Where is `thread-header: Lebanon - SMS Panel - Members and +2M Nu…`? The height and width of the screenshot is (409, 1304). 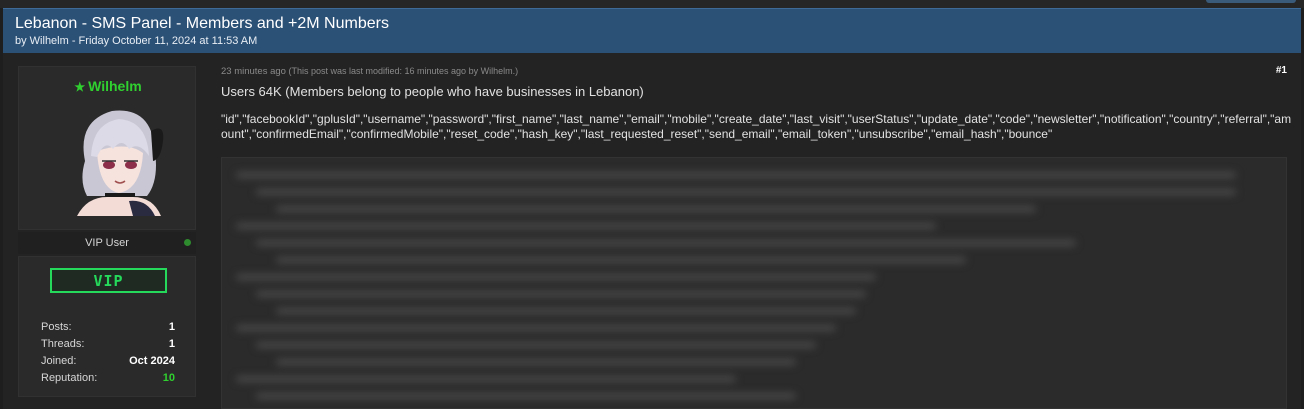 thread-header: Lebanon - SMS Panel - Members and +2M Nu… is located at coordinates (652, 30).